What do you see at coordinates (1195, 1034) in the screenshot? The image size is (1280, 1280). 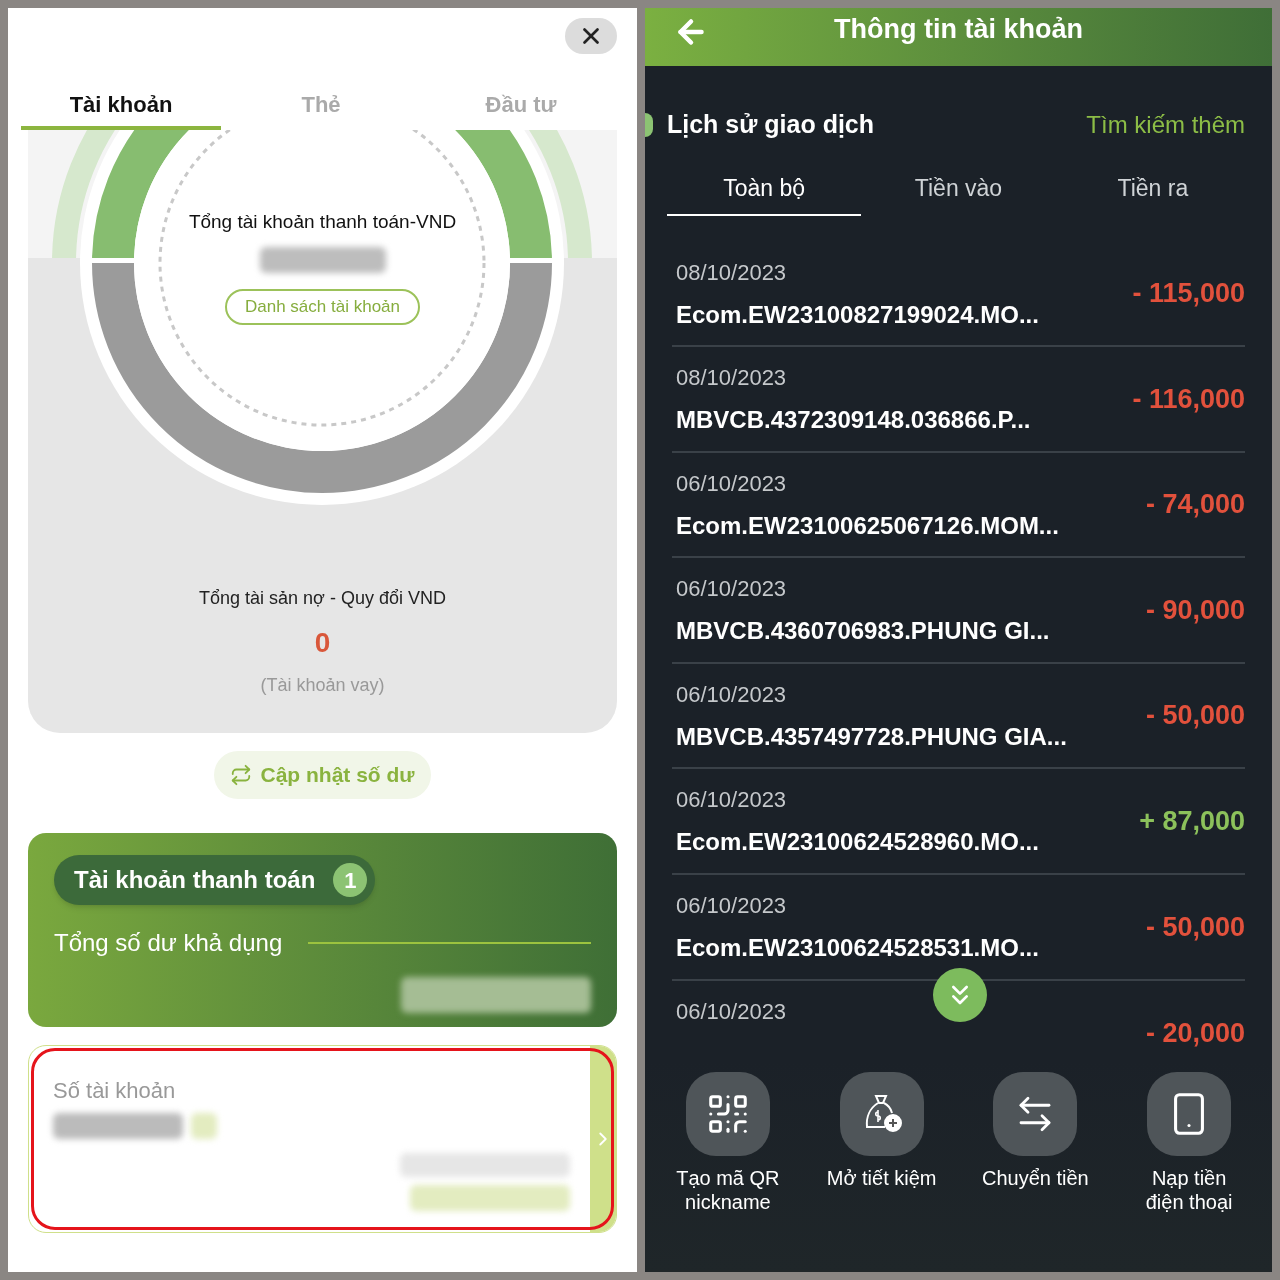 I see `transaction-amount: - 20,000` at bounding box center [1195, 1034].